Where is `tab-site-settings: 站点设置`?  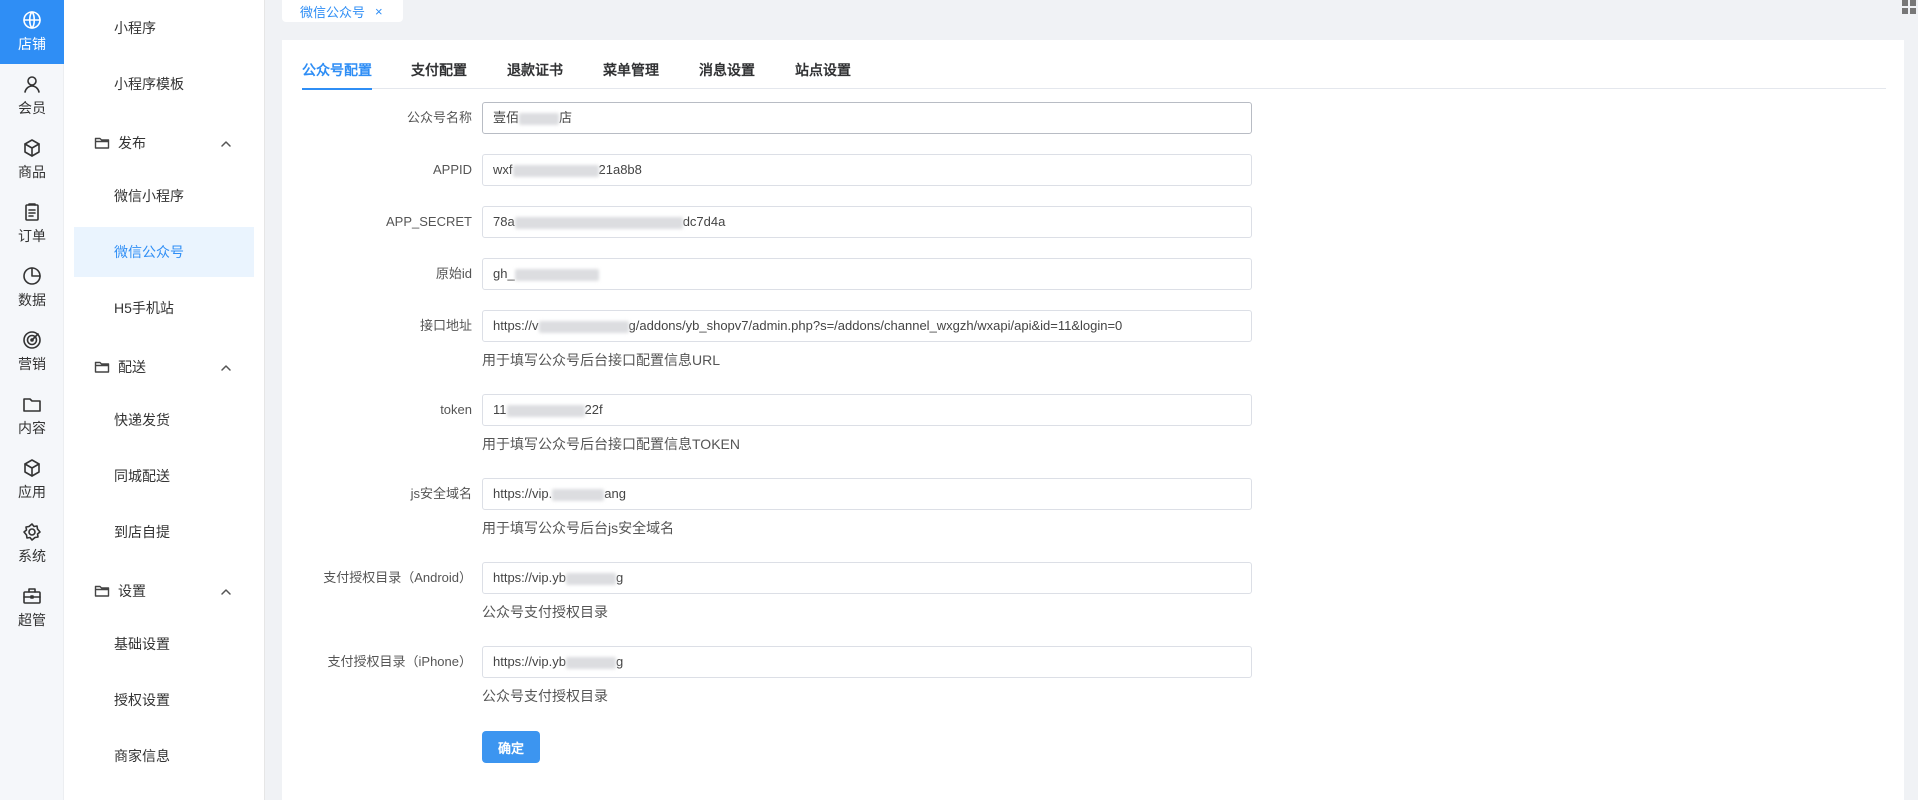 tab-site-settings: 站点设置 is located at coordinates (823, 74).